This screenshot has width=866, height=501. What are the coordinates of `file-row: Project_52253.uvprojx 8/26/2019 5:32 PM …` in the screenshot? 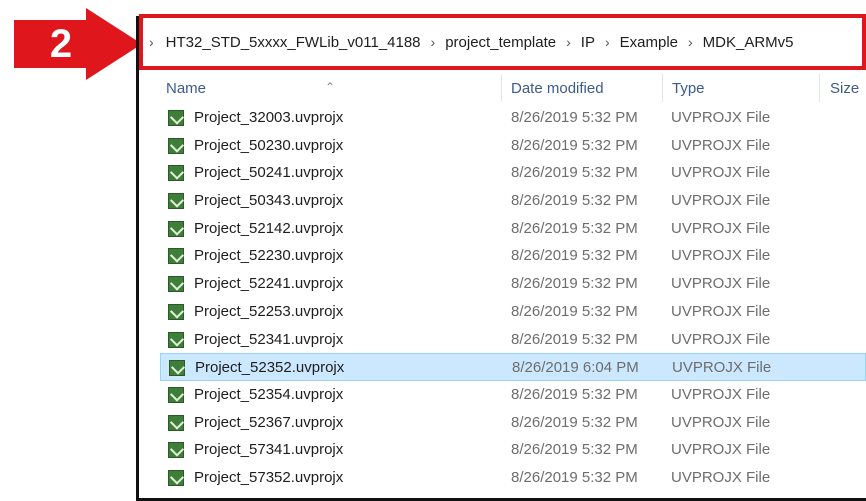 It's located at (513, 312).